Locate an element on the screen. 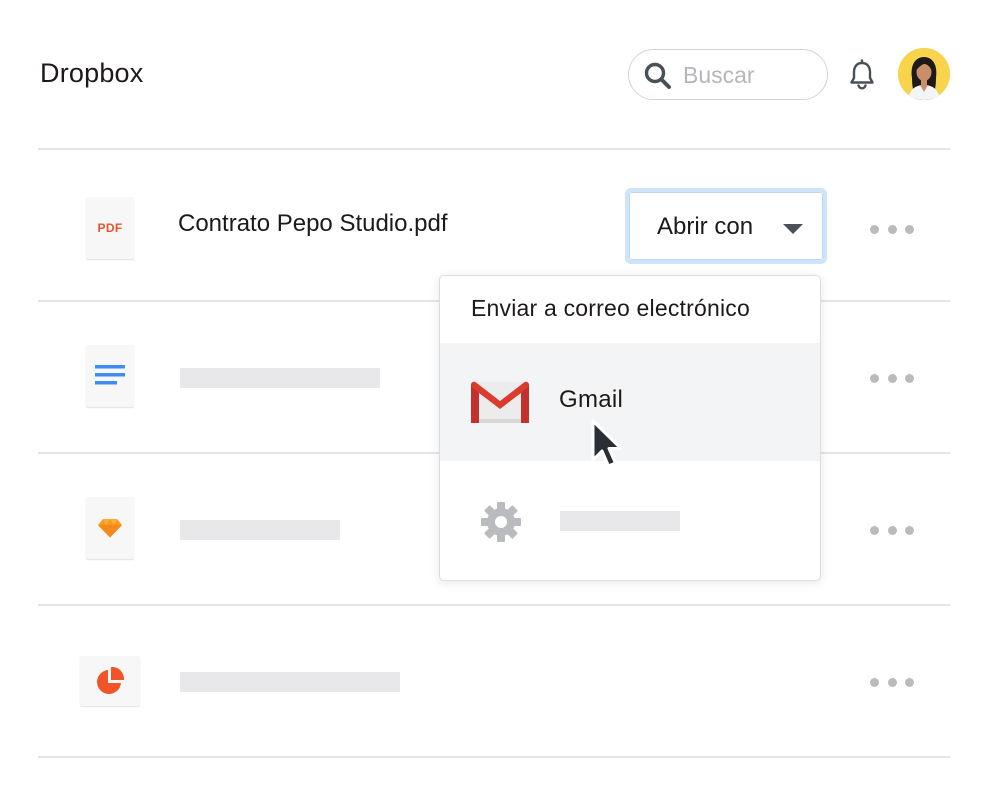 Image resolution: width=990 pixels, height=800 pixels. open-with-button: Abrir con is located at coordinates (726, 226).